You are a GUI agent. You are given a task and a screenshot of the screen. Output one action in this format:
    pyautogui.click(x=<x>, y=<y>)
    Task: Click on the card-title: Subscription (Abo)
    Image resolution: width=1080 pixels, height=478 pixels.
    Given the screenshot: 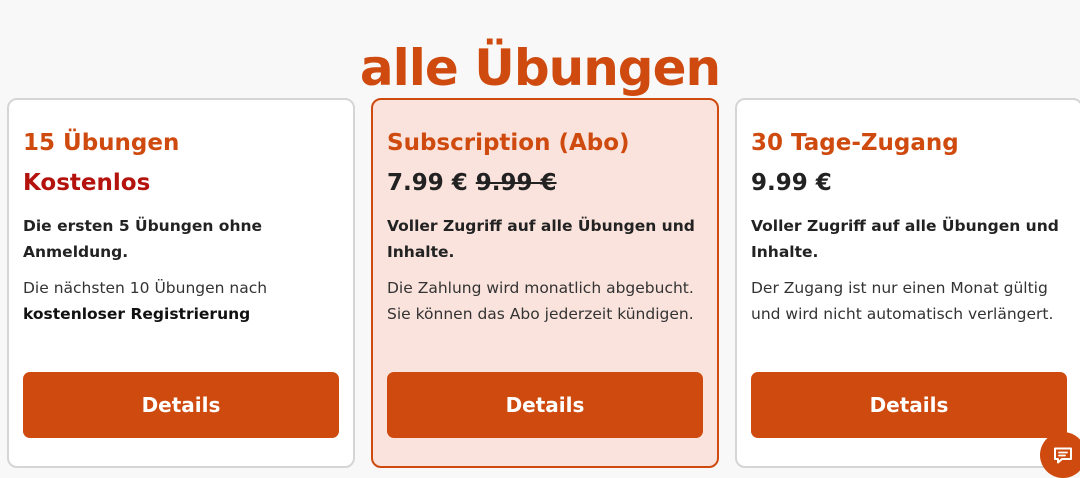 What is the action you would take?
    pyautogui.click(x=508, y=143)
    